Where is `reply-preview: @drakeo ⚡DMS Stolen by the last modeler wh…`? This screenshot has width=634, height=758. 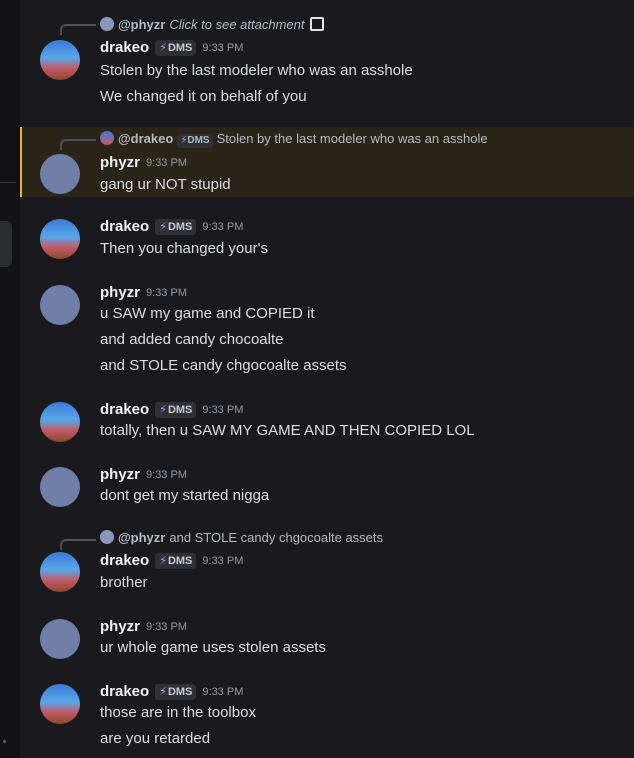
reply-preview: @drakeo ⚡DMS Stolen by the last modeler wh… is located at coordinates (294, 139).